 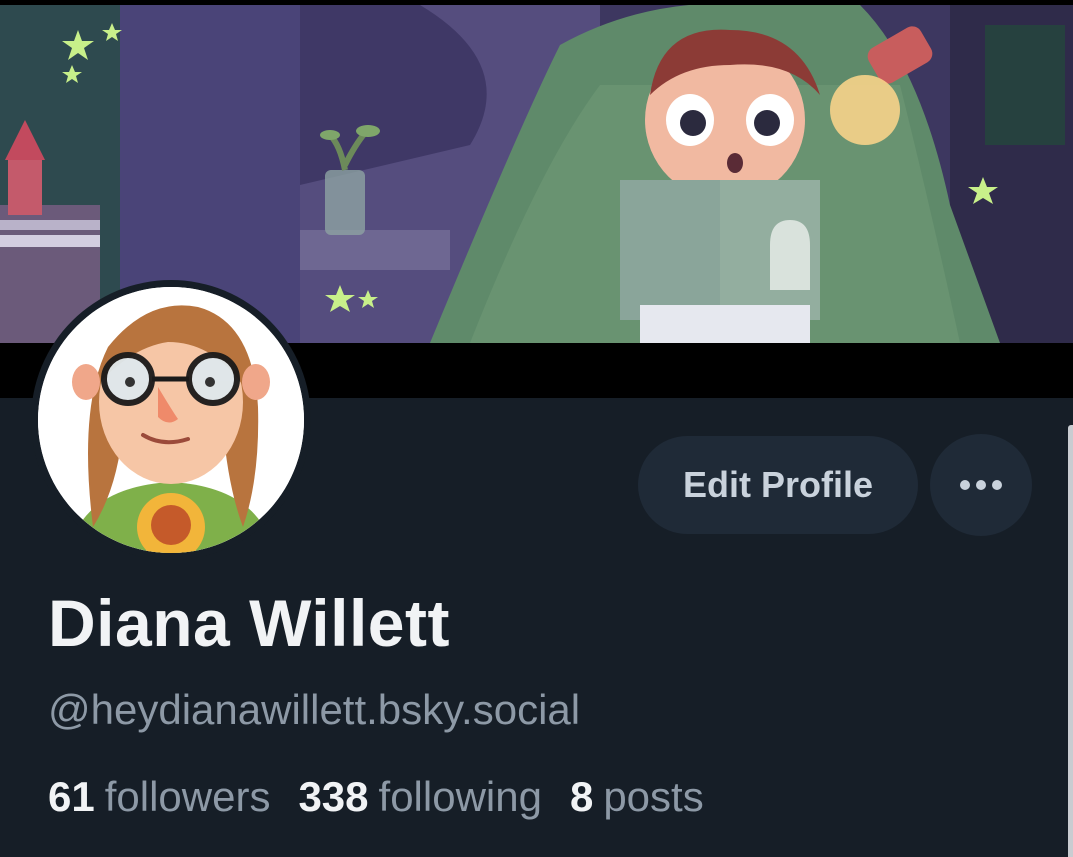 I want to click on followers-stat: 61 followers, so click(x=159, y=797).